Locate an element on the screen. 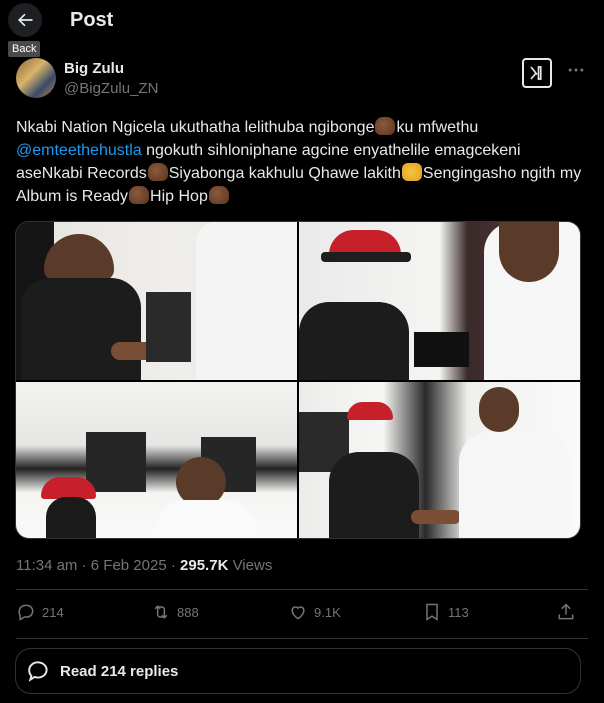 This screenshot has width=604, height=703. avatar is located at coordinates (36, 78).